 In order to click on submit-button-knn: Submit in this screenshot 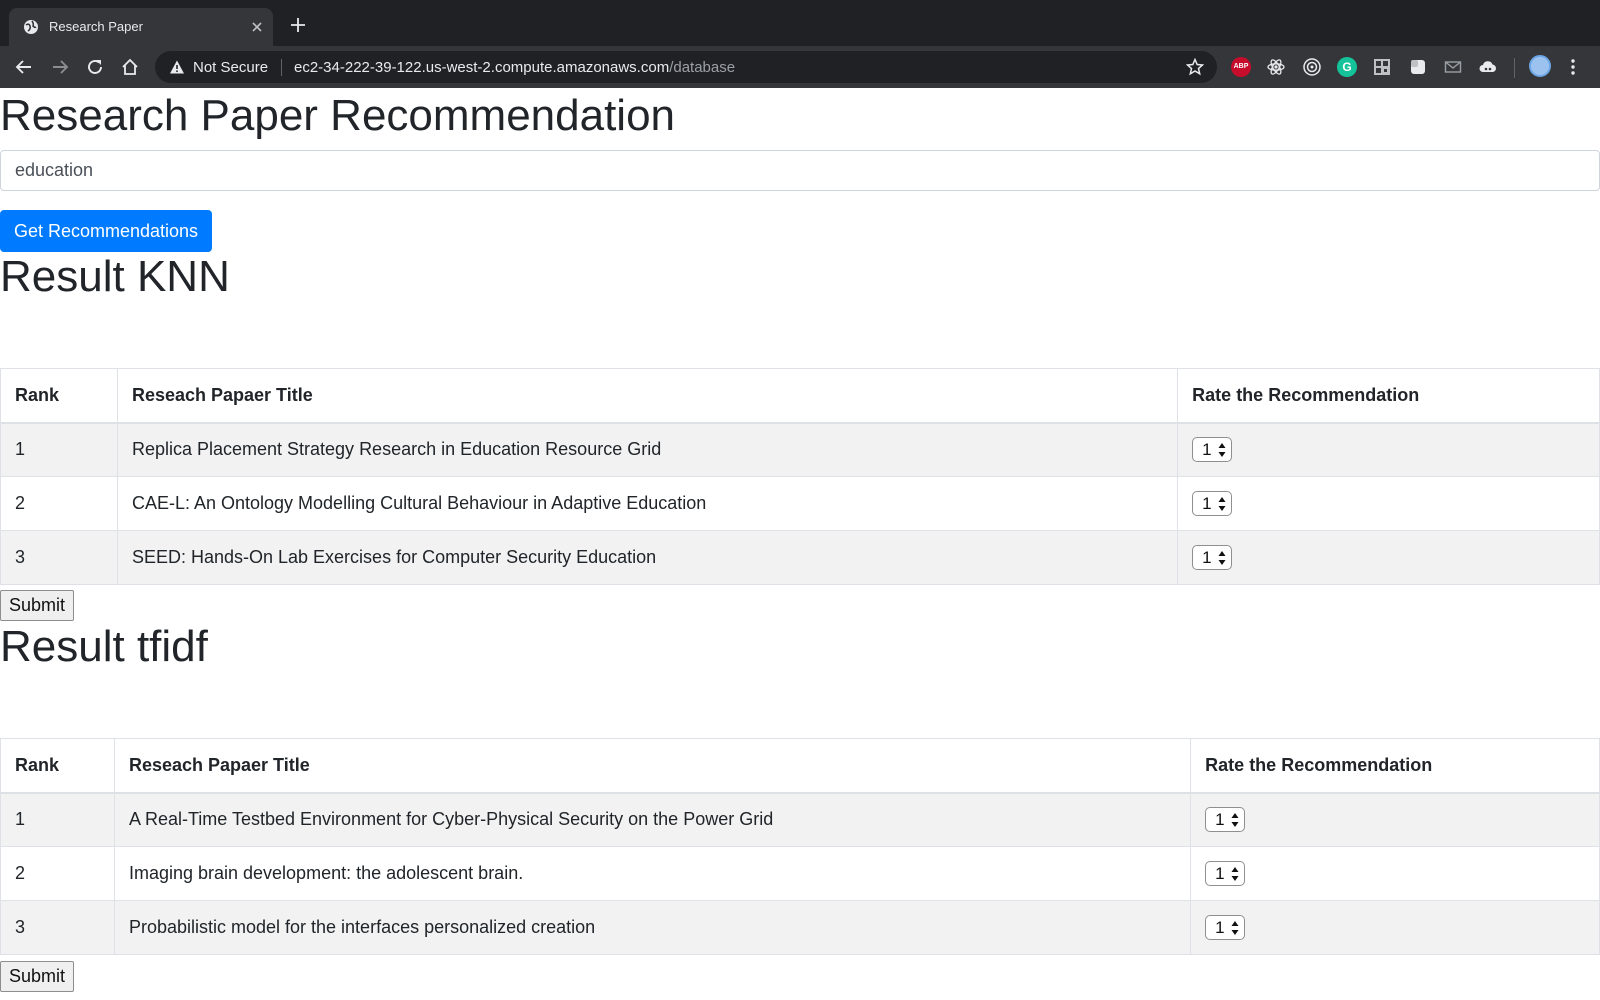, I will do `click(37, 605)`.